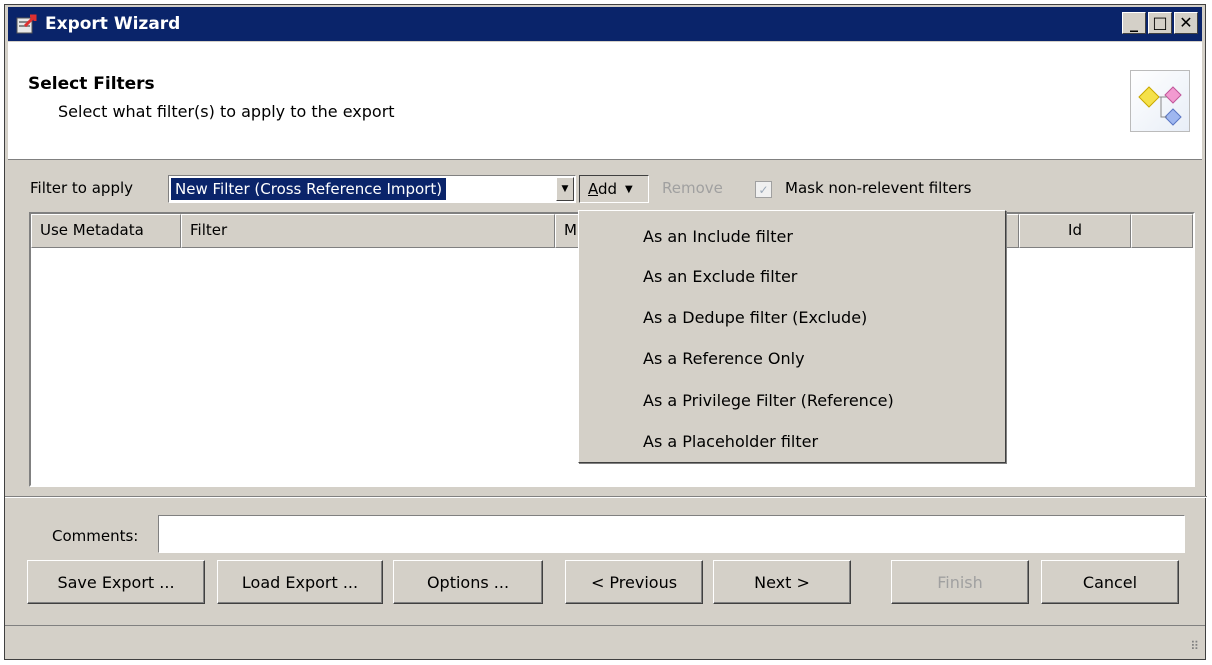 The height and width of the screenshot is (665, 1212). What do you see at coordinates (606, 497) in the screenshot?
I see `divider` at bounding box center [606, 497].